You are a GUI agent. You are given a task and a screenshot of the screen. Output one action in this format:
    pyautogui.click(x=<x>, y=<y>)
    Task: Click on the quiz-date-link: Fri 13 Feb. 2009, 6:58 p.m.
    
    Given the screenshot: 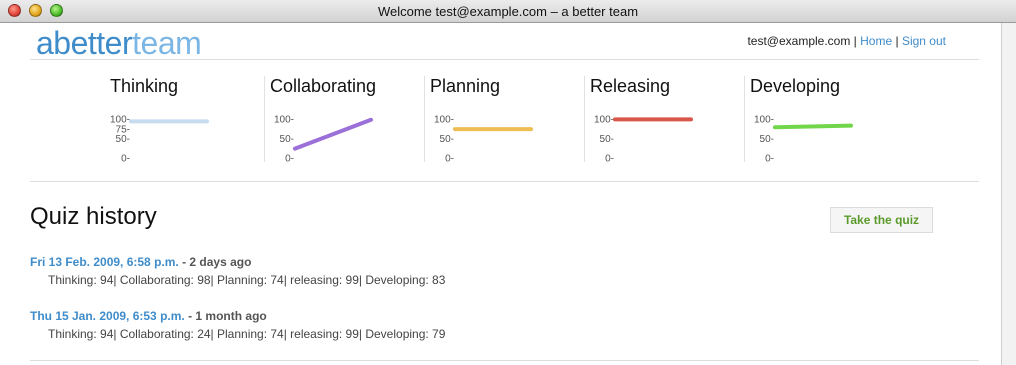 What is the action you would take?
    pyautogui.click(x=104, y=262)
    